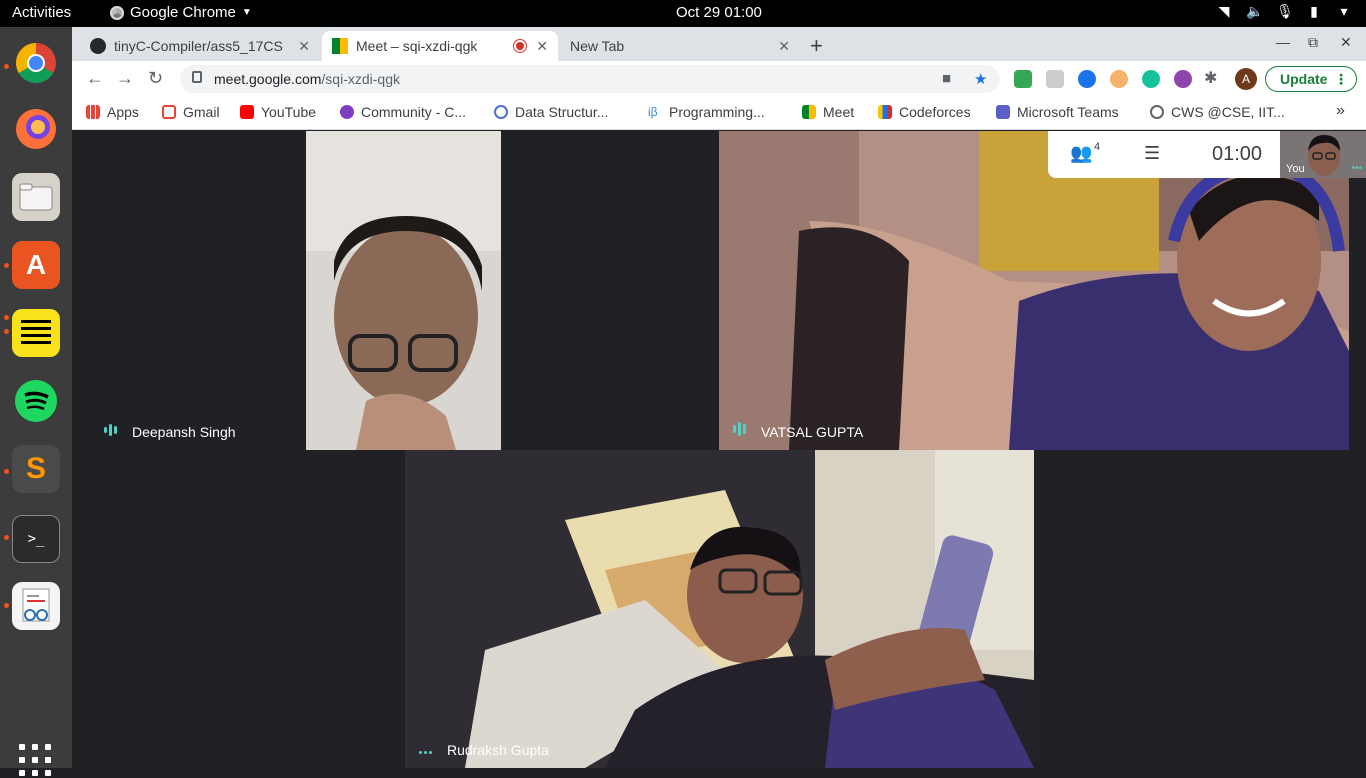 This screenshot has width=1366, height=778. I want to click on software-center-launcher: A, so click(36, 265).